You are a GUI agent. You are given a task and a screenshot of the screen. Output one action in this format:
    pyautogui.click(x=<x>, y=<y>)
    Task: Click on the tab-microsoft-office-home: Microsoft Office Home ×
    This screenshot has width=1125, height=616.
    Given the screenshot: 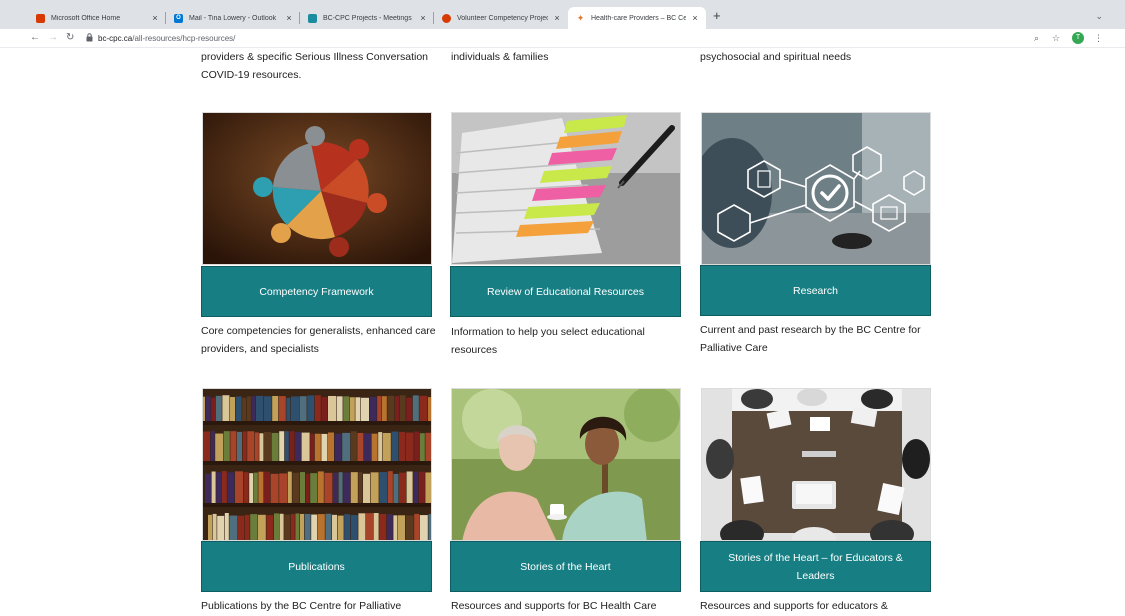 What is the action you would take?
    pyautogui.click(x=97, y=18)
    